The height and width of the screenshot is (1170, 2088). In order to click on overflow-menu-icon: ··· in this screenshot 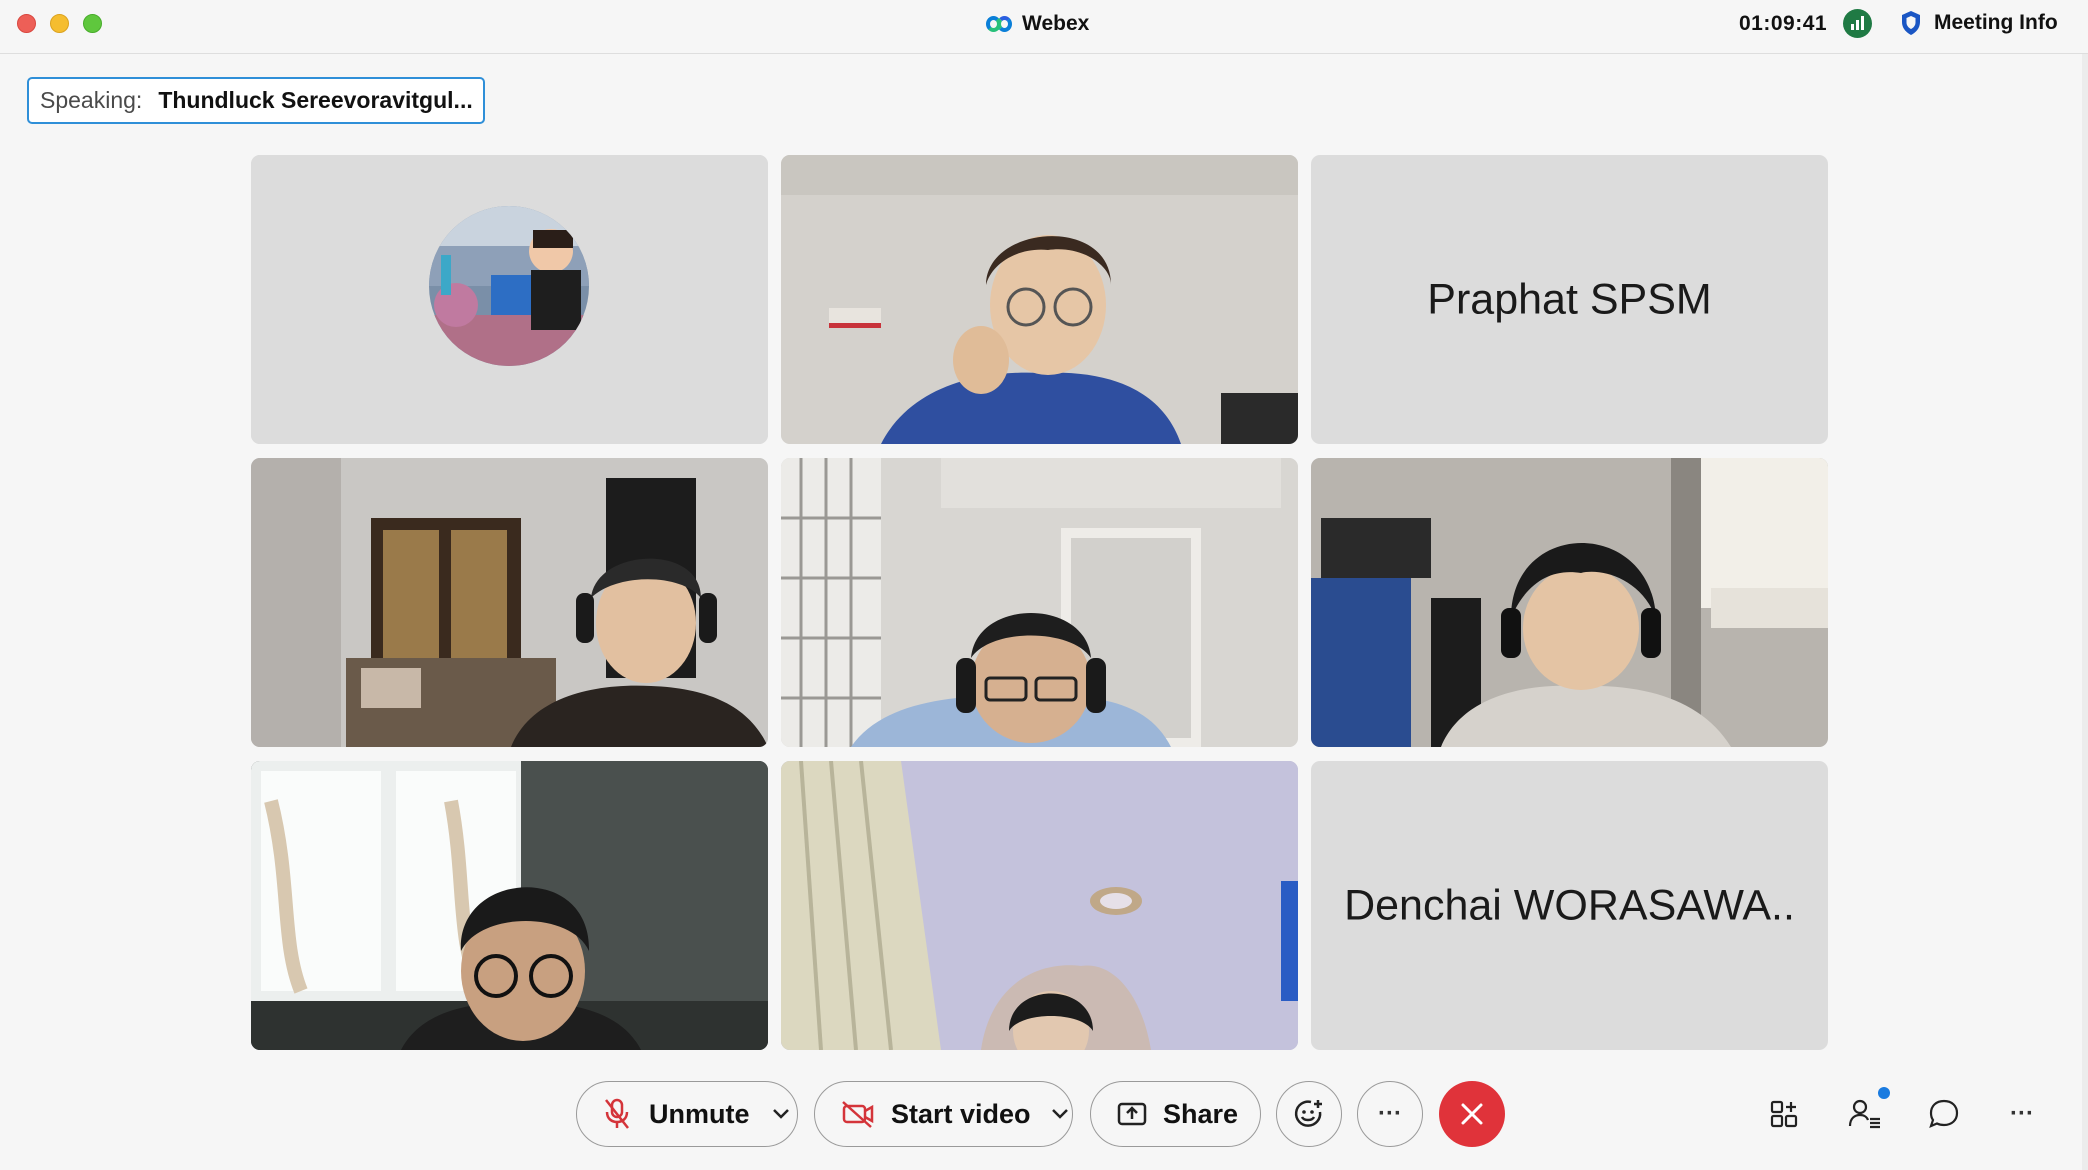, I will do `click(2022, 1113)`.